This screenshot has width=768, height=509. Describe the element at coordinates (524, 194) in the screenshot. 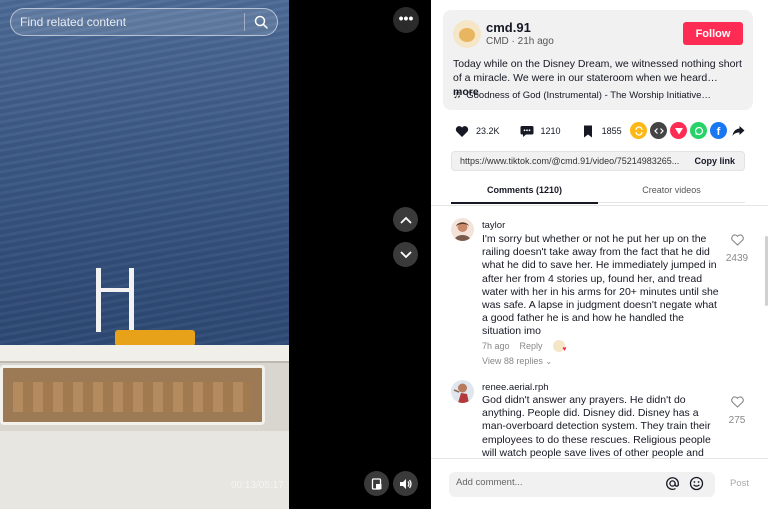

I see `tab-comments: Comments (1210)` at that location.